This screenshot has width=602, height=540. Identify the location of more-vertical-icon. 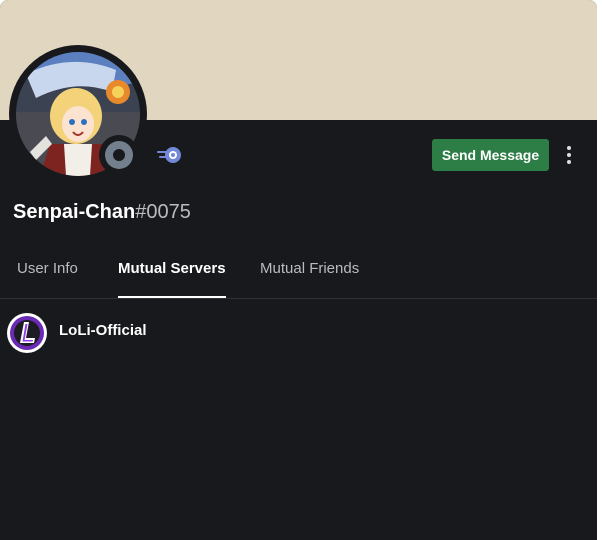
(569, 155).